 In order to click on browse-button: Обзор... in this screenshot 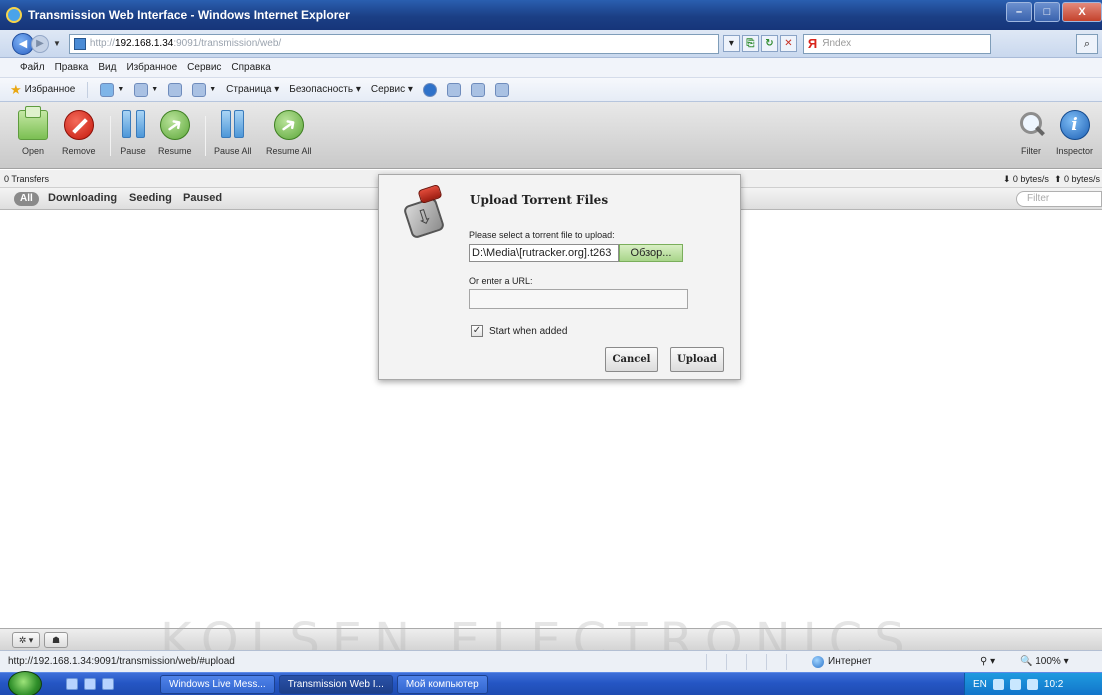, I will do `click(651, 253)`.